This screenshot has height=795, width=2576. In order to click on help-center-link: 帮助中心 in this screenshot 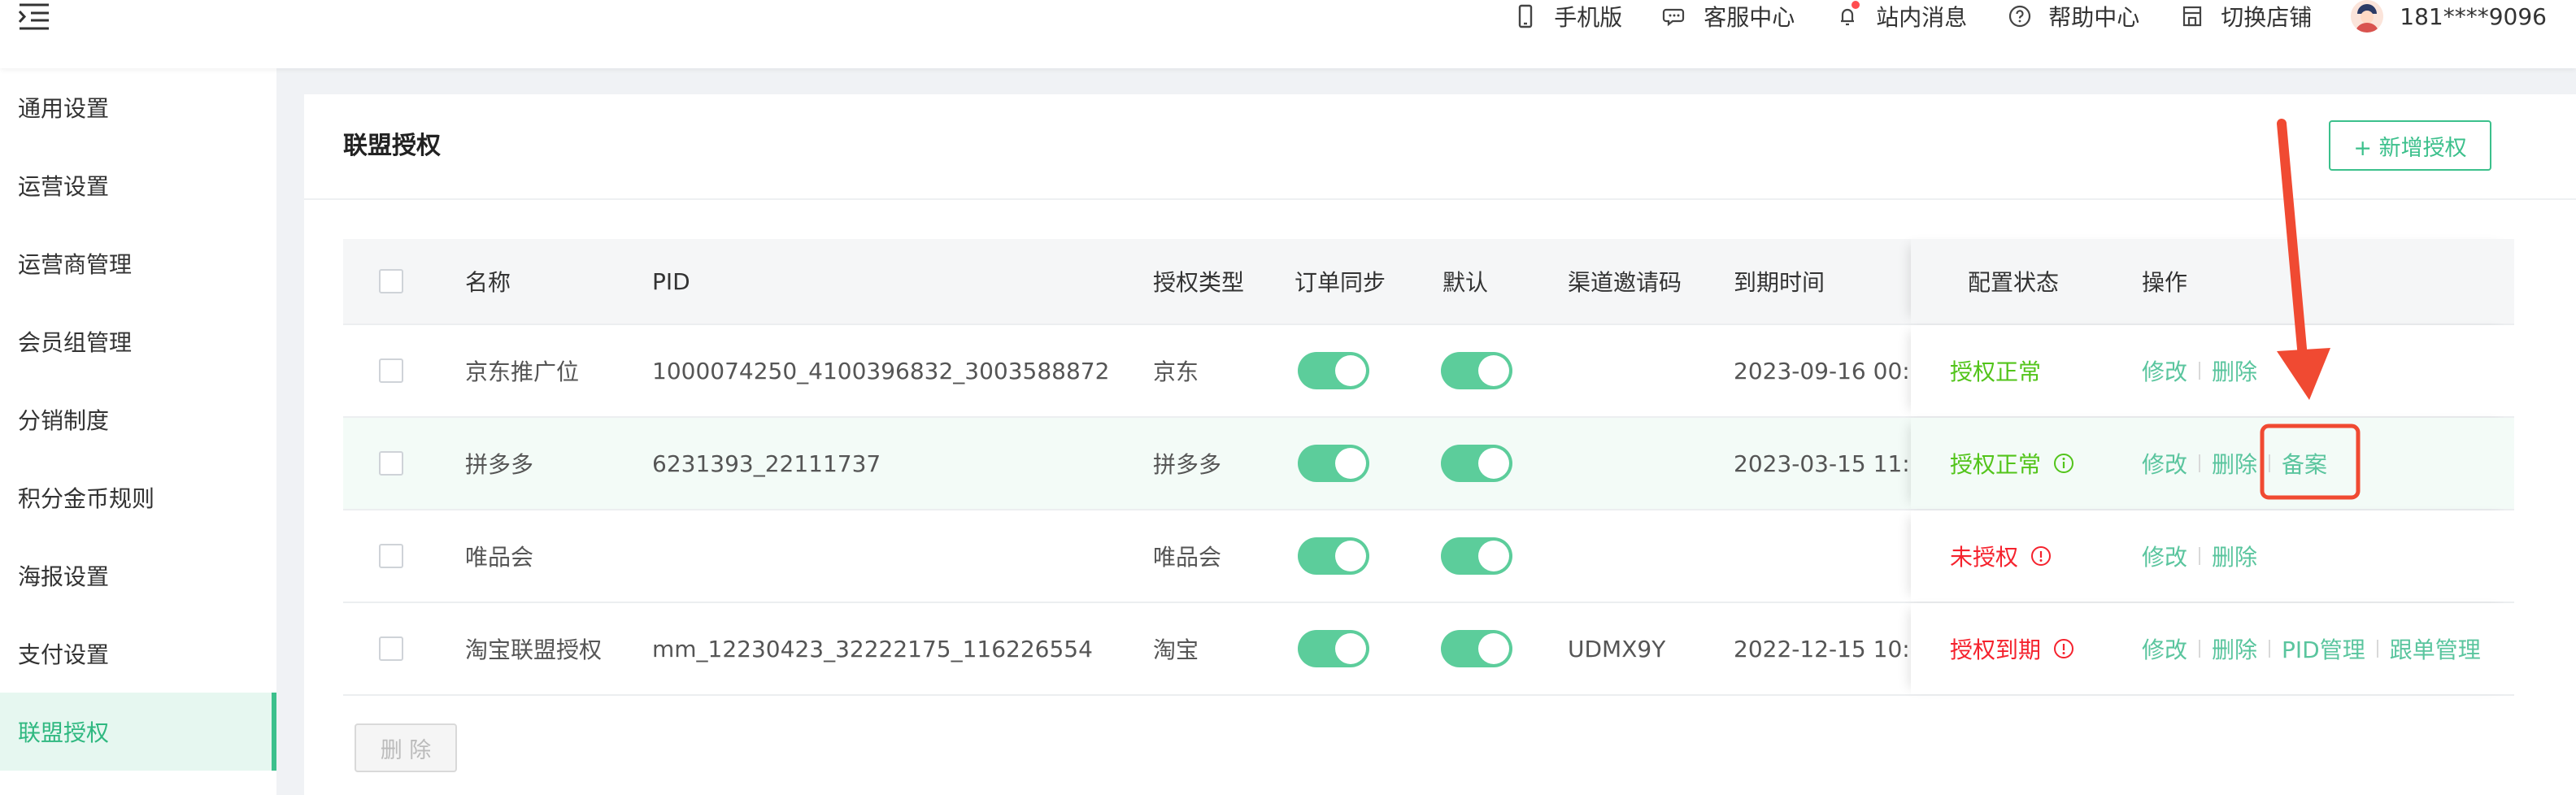, I will do `click(2072, 16)`.